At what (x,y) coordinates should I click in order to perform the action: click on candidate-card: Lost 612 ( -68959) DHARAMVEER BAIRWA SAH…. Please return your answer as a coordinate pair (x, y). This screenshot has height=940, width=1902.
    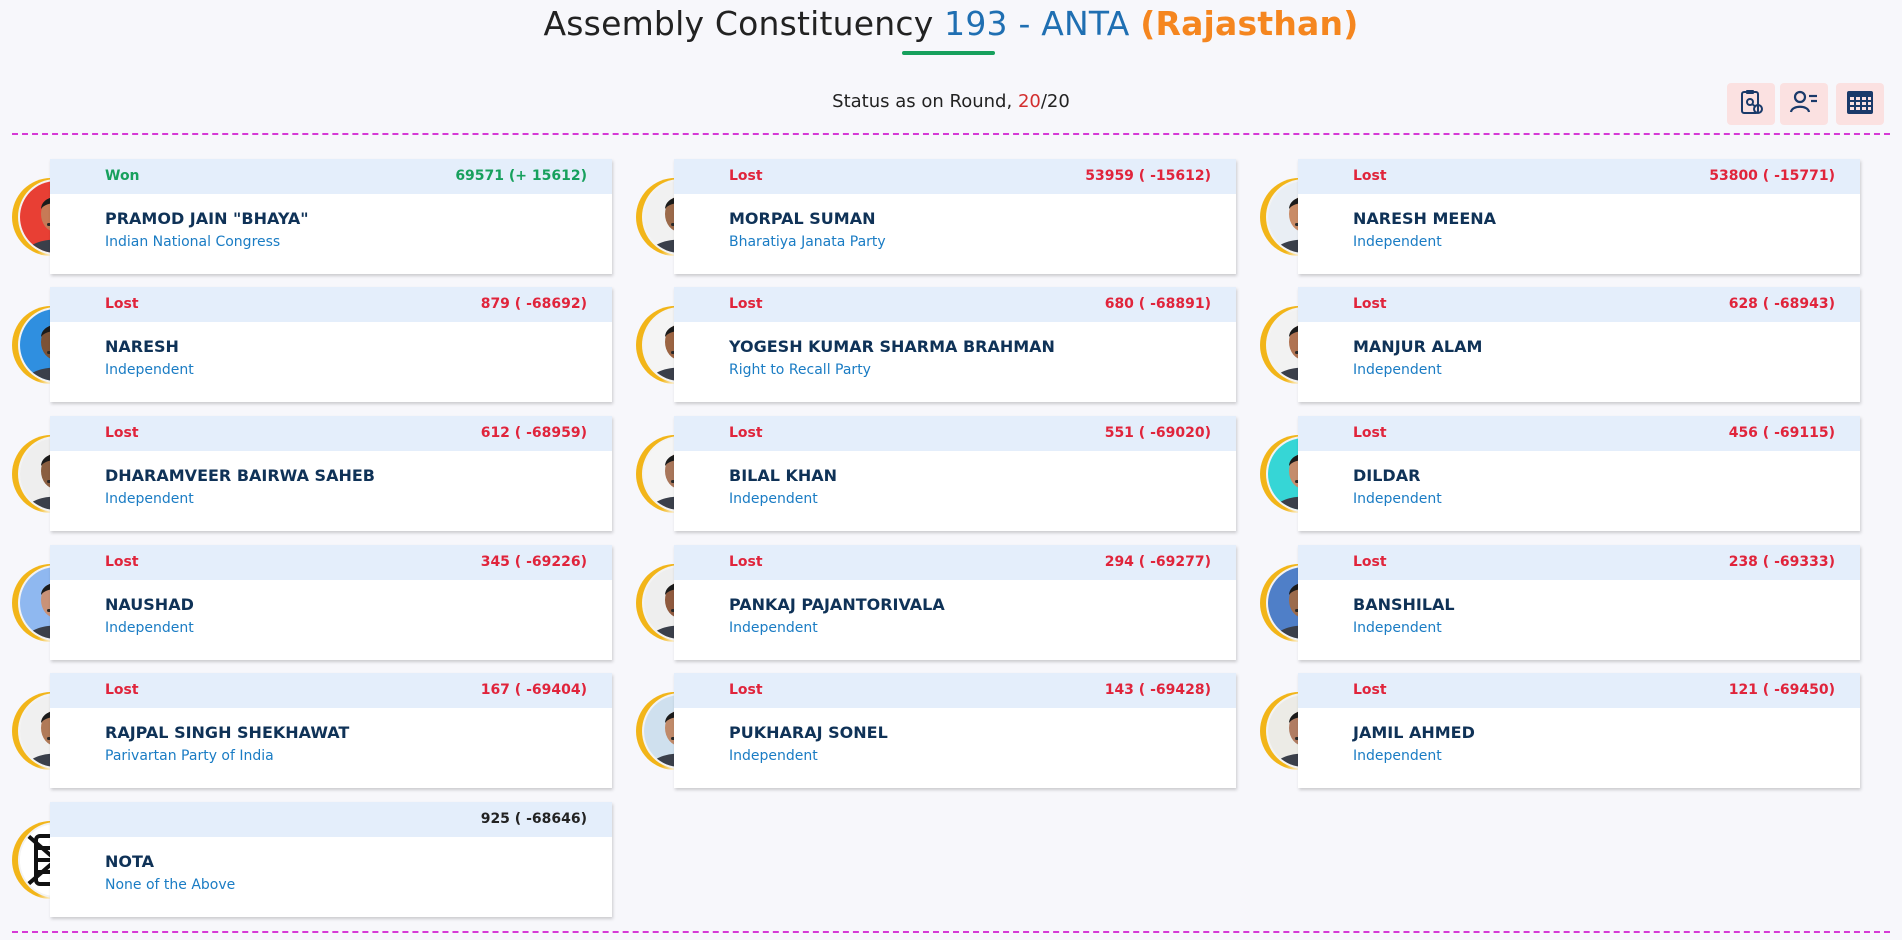
    Looking at the image, I should click on (309, 473).